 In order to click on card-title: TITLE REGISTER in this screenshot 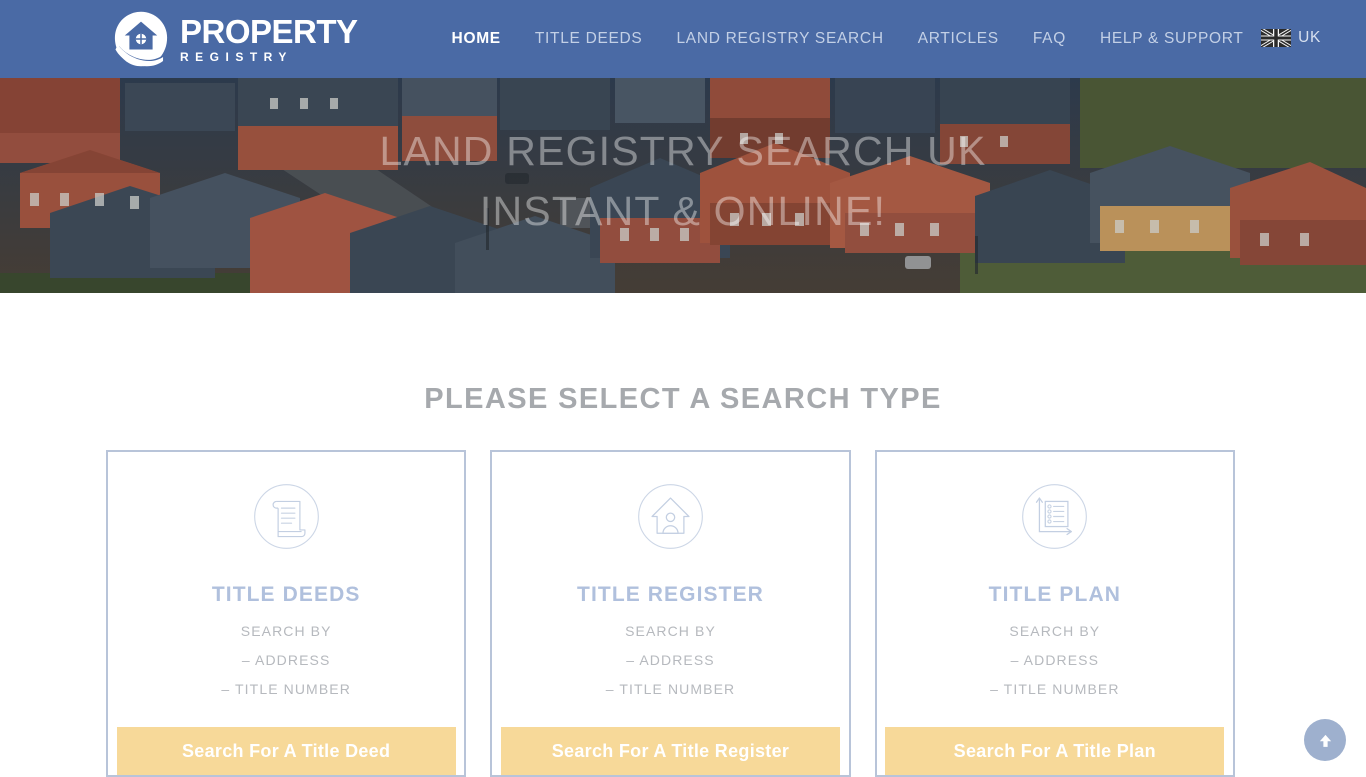, I will do `click(670, 595)`.